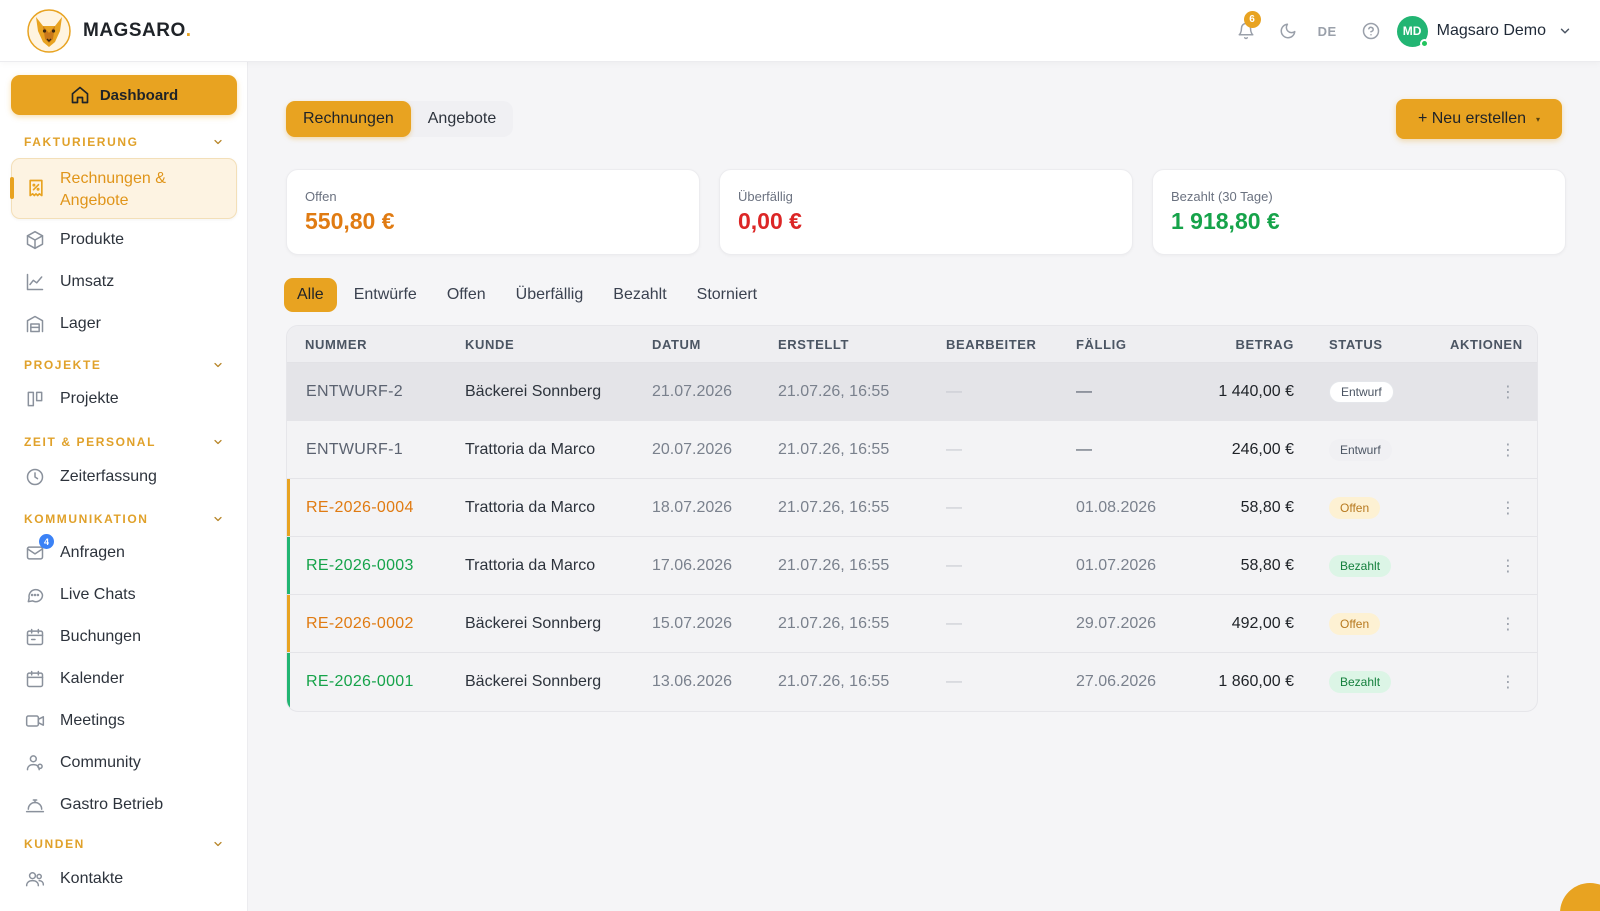  I want to click on sidebar-item-anfragen: 4 Anfragen, so click(129, 549).